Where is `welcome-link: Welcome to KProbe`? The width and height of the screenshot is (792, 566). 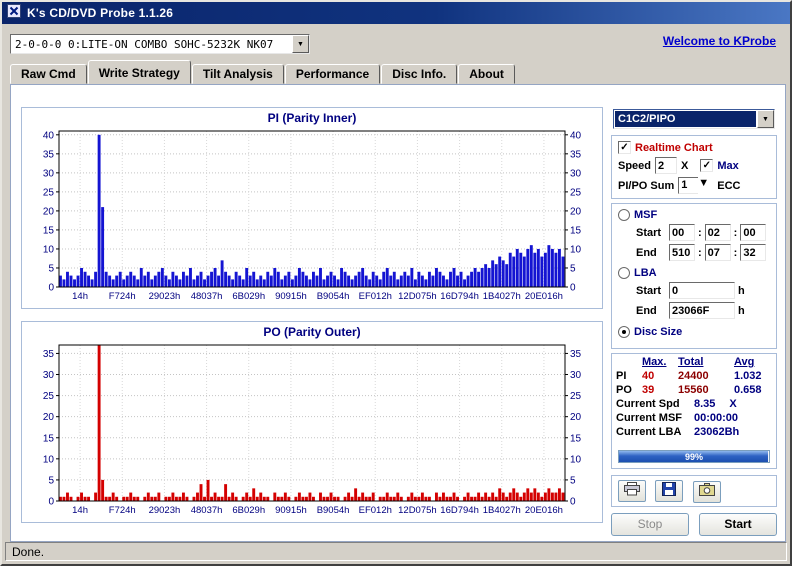 welcome-link: Welcome to KProbe is located at coordinates (719, 41).